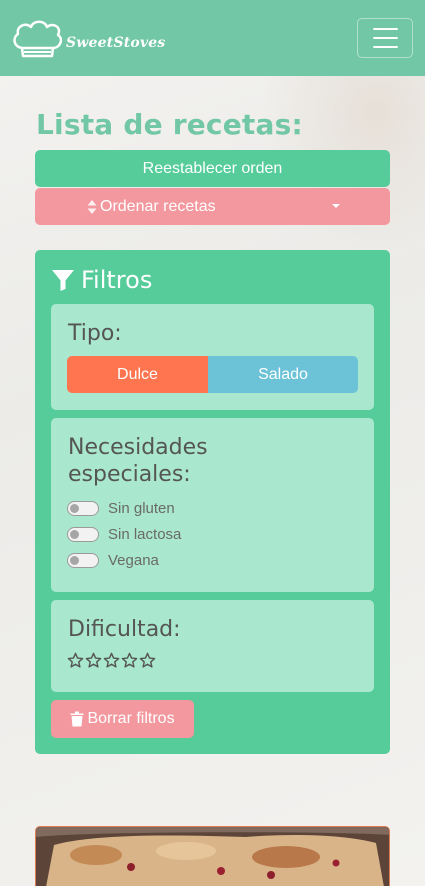  Describe the element at coordinates (124, 629) in the screenshot. I see `difficulty-filter-title: Dificultad:` at that location.